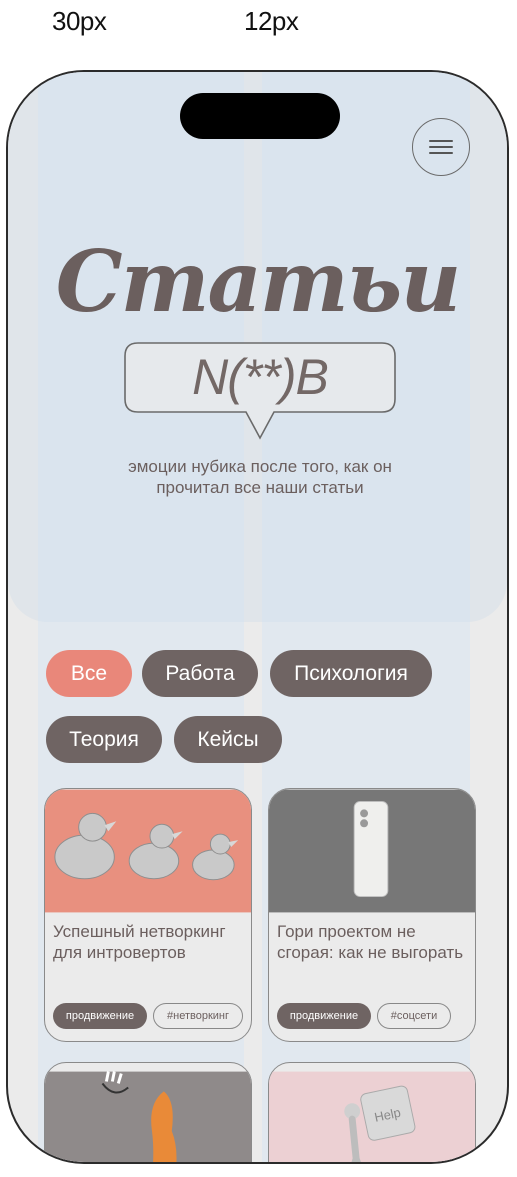  Describe the element at coordinates (258, 281) in the screenshot. I see `page-title: Статьи` at that location.